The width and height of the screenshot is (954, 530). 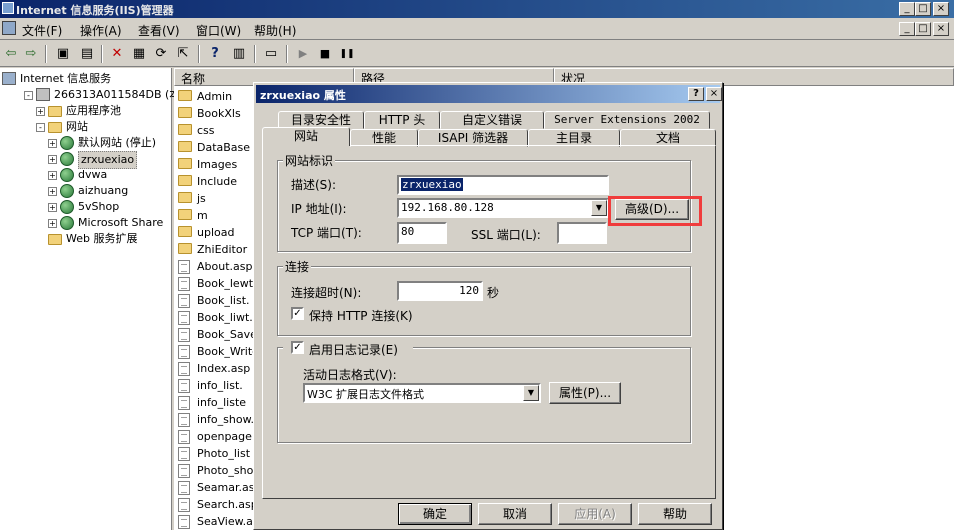 I want to click on play-icon: ▶, so click(x=303, y=54).